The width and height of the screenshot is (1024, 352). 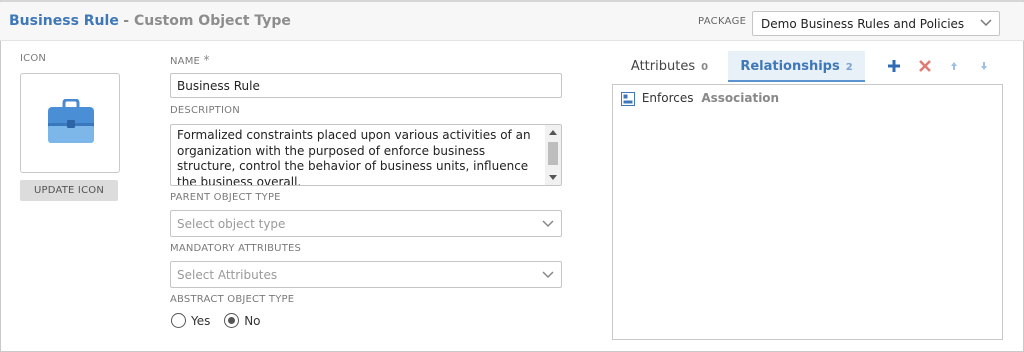 I want to click on parent-type-select: Select object type, so click(x=366, y=223).